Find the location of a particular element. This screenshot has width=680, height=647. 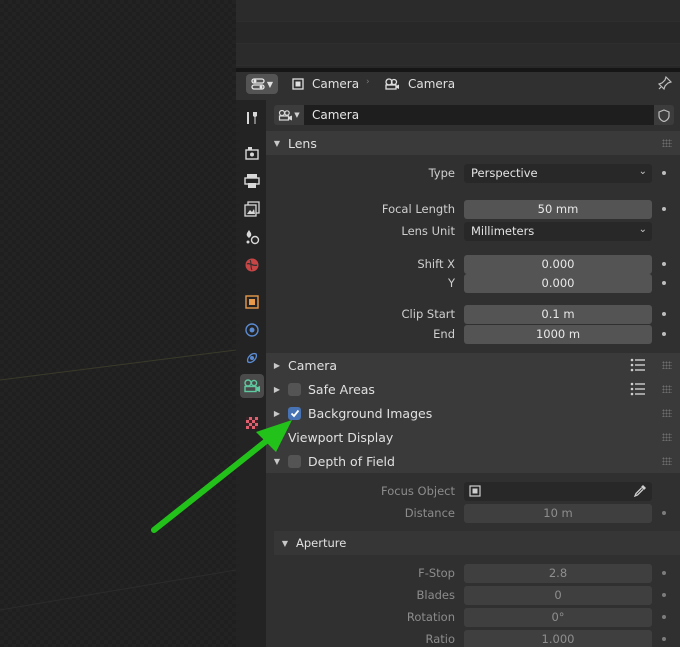

rotation-field: 0° is located at coordinates (558, 617).